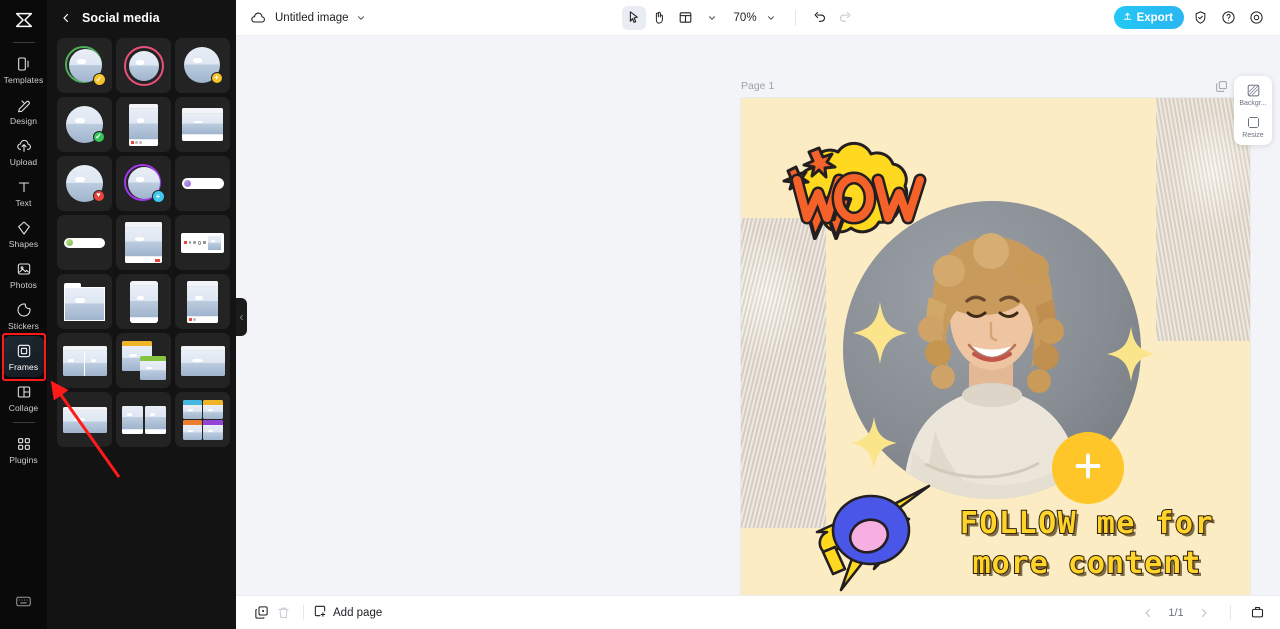  What do you see at coordinates (1257, 613) in the screenshot?
I see `pages-grid-button` at bounding box center [1257, 613].